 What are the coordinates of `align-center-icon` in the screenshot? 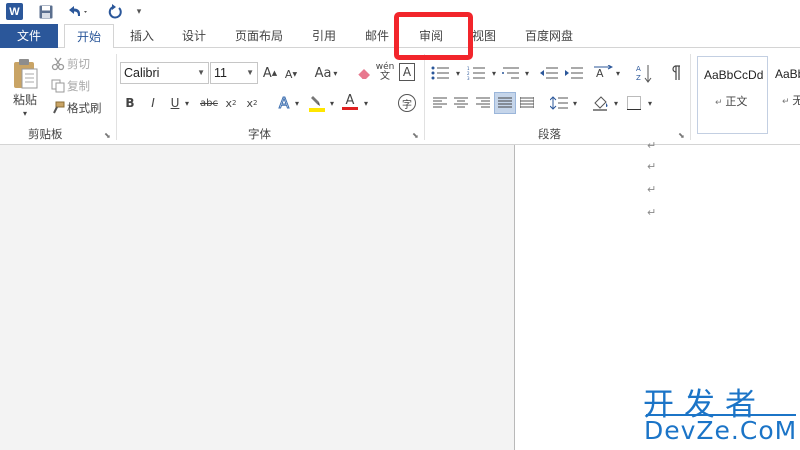 It's located at (461, 103).